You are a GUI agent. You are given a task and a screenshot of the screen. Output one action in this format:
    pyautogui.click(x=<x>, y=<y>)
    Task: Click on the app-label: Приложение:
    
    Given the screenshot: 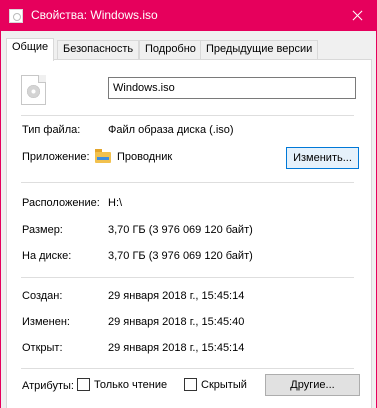 What is the action you would take?
    pyautogui.click(x=56, y=157)
    